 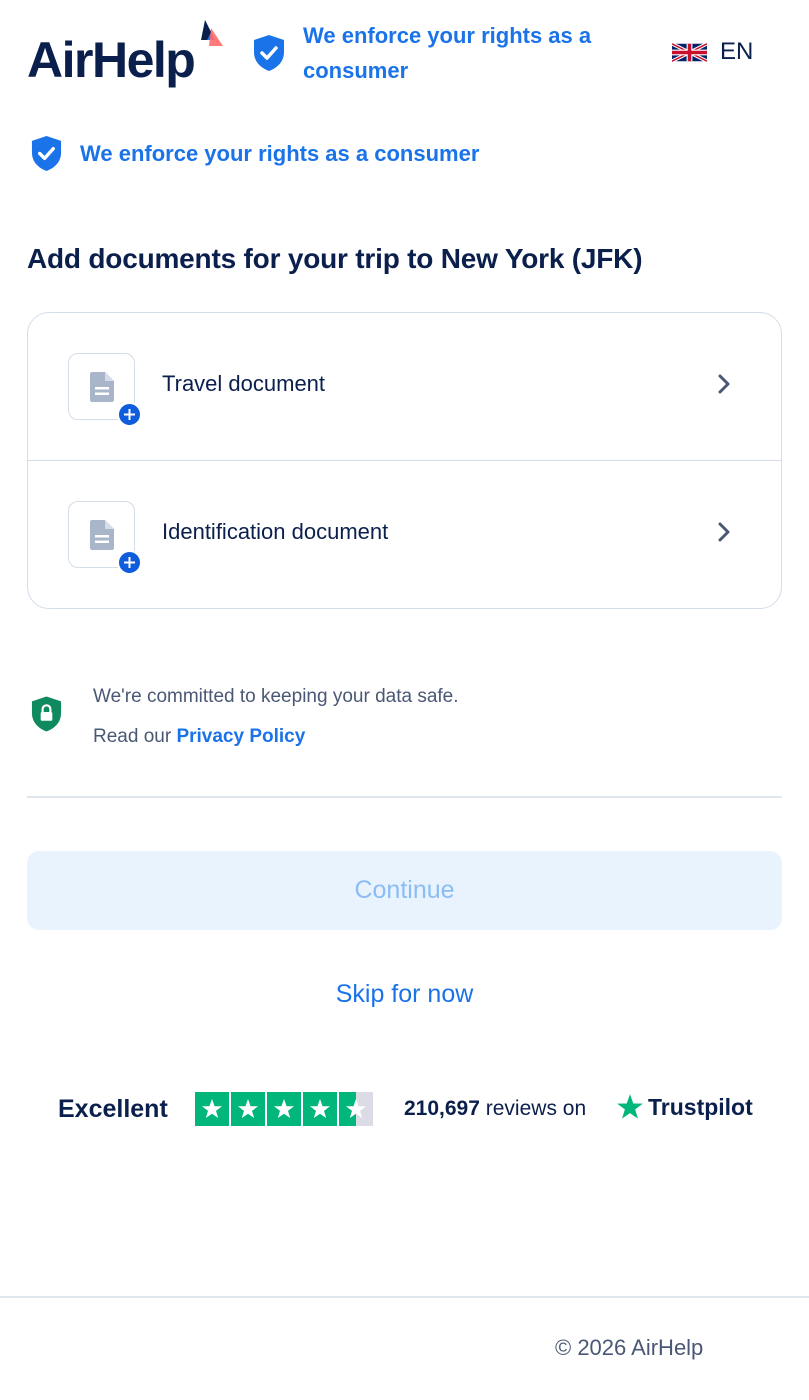 I want to click on review-count-number: 210,697, so click(x=442, y=1108).